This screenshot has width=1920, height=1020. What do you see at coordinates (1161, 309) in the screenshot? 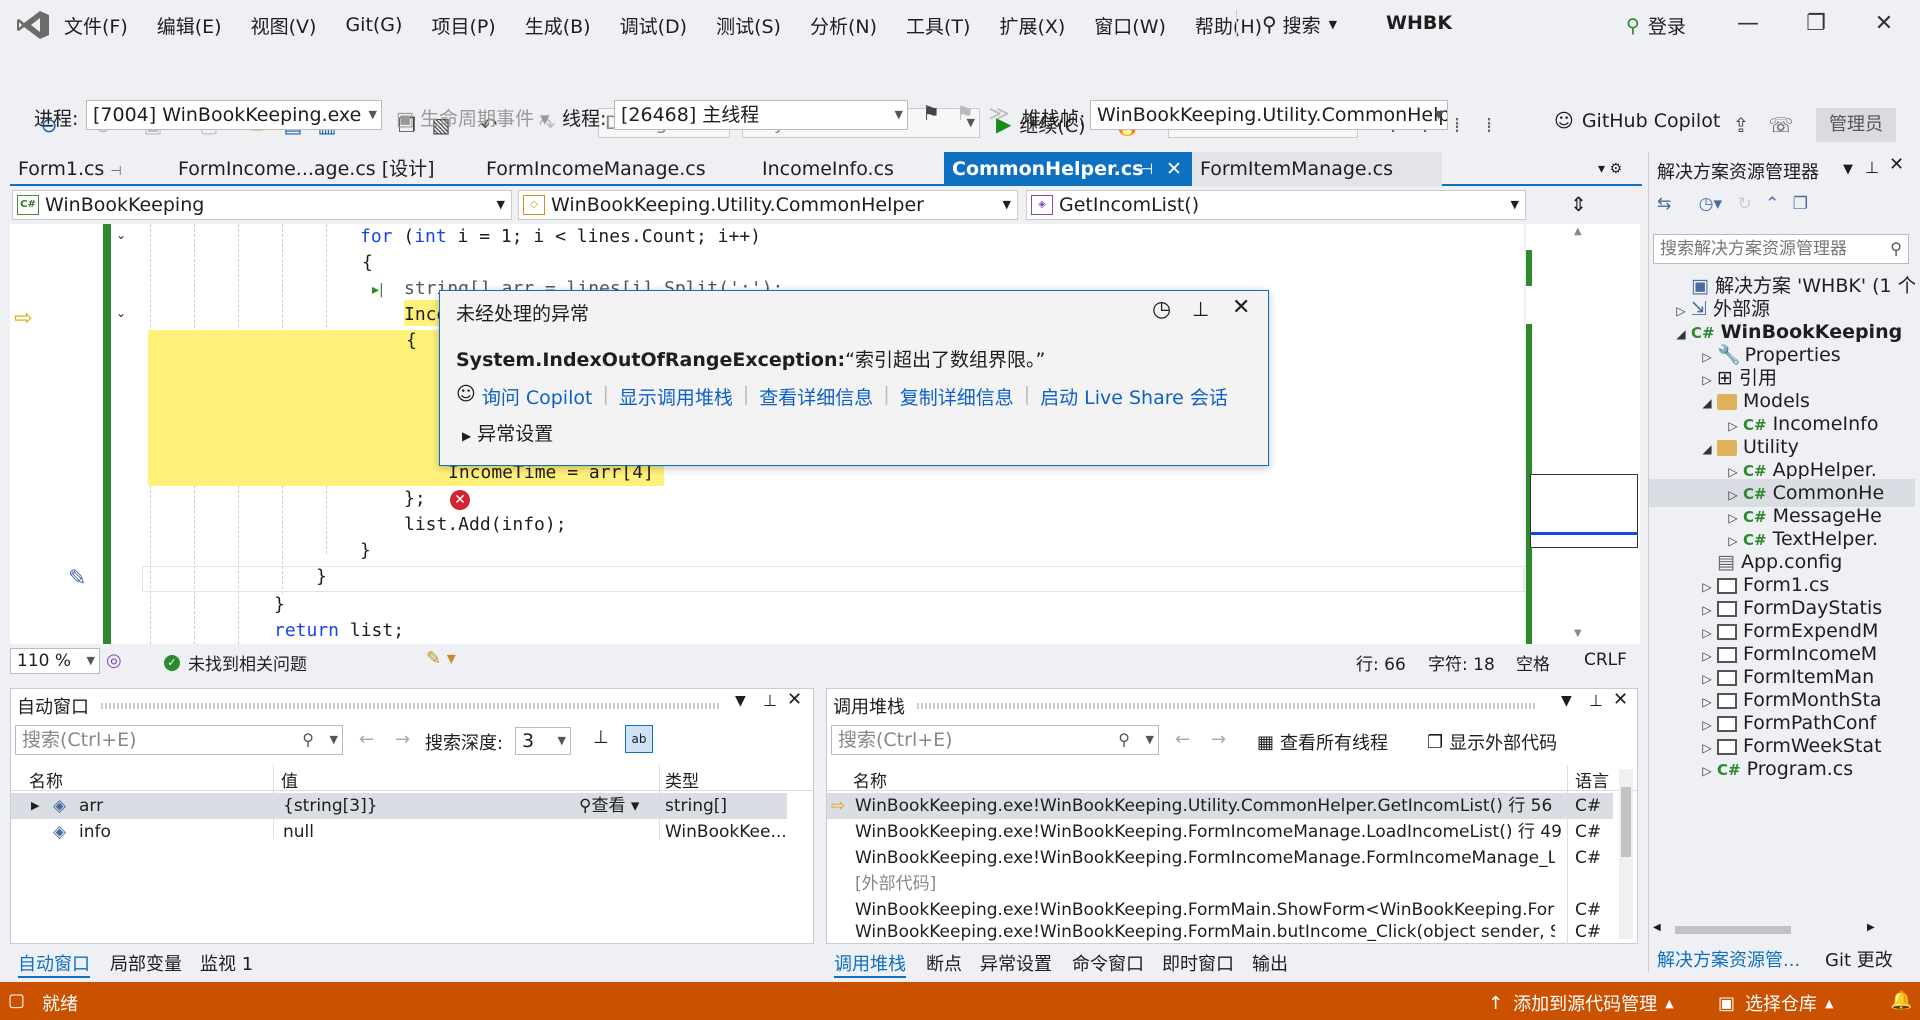
I see `history-icon: ◷` at bounding box center [1161, 309].